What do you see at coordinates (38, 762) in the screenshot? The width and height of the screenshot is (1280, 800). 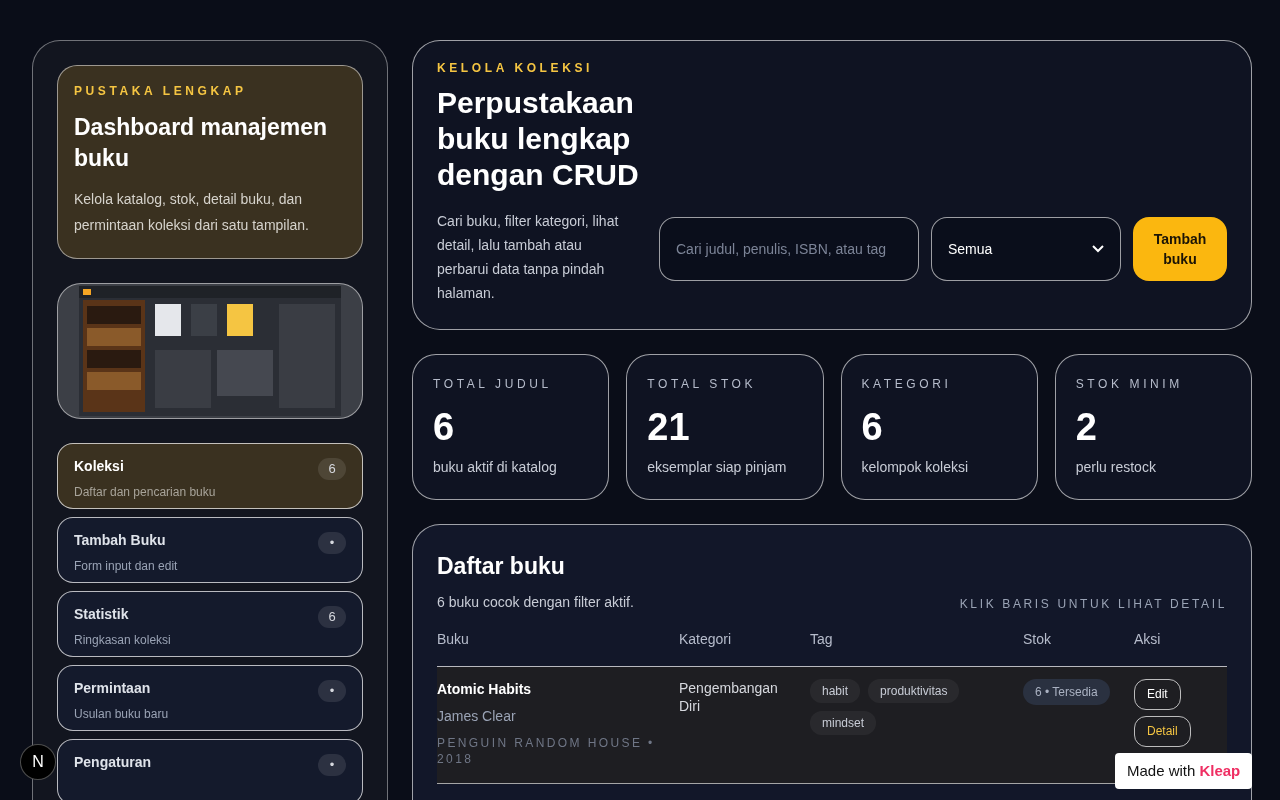 I see `dev-indicator-button: N` at bounding box center [38, 762].